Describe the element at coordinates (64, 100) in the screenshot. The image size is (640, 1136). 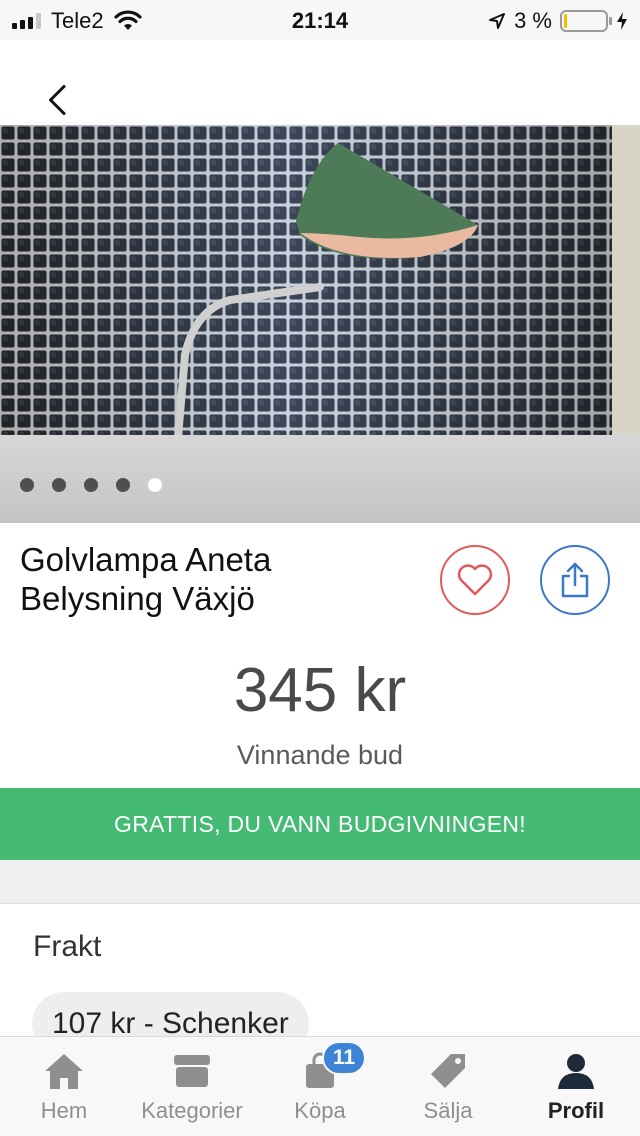
I see `back-arrow-icon` at that location.